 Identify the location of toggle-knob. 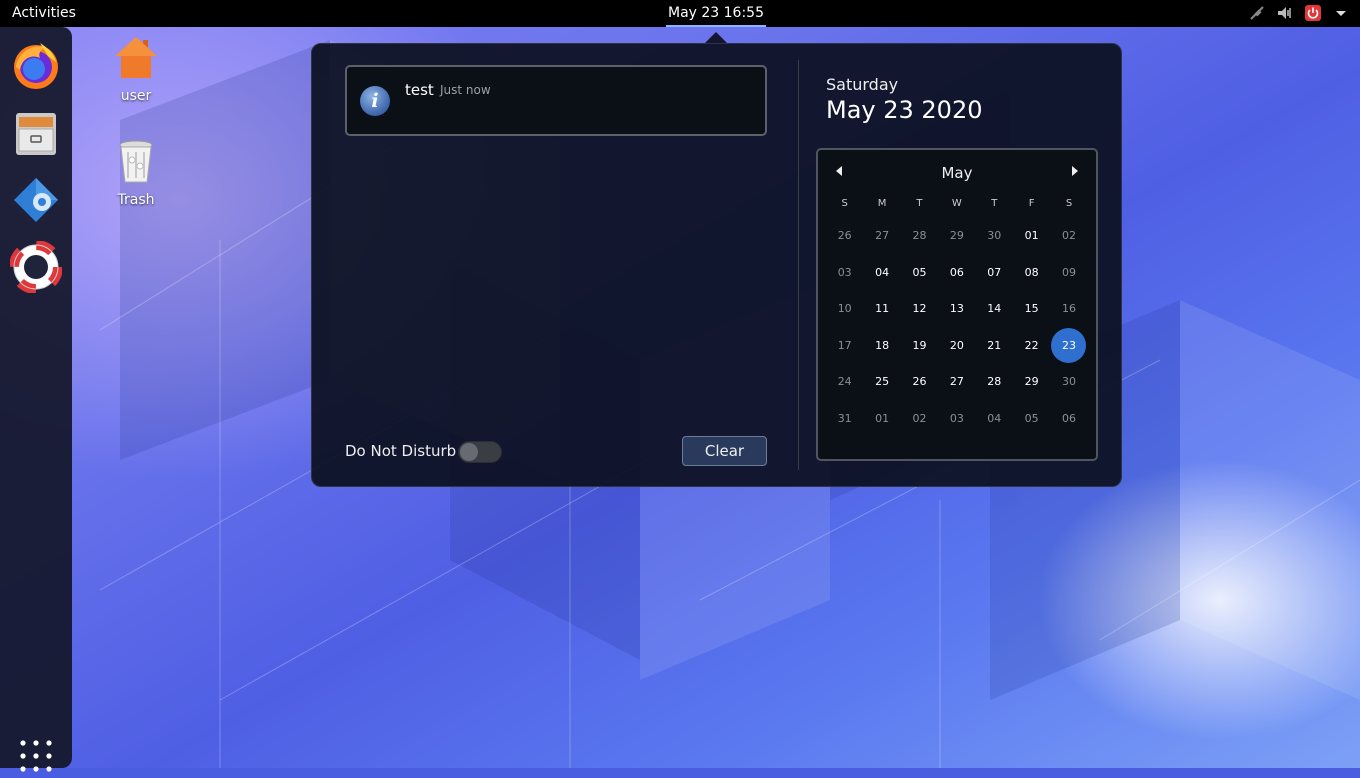
(469, 452).